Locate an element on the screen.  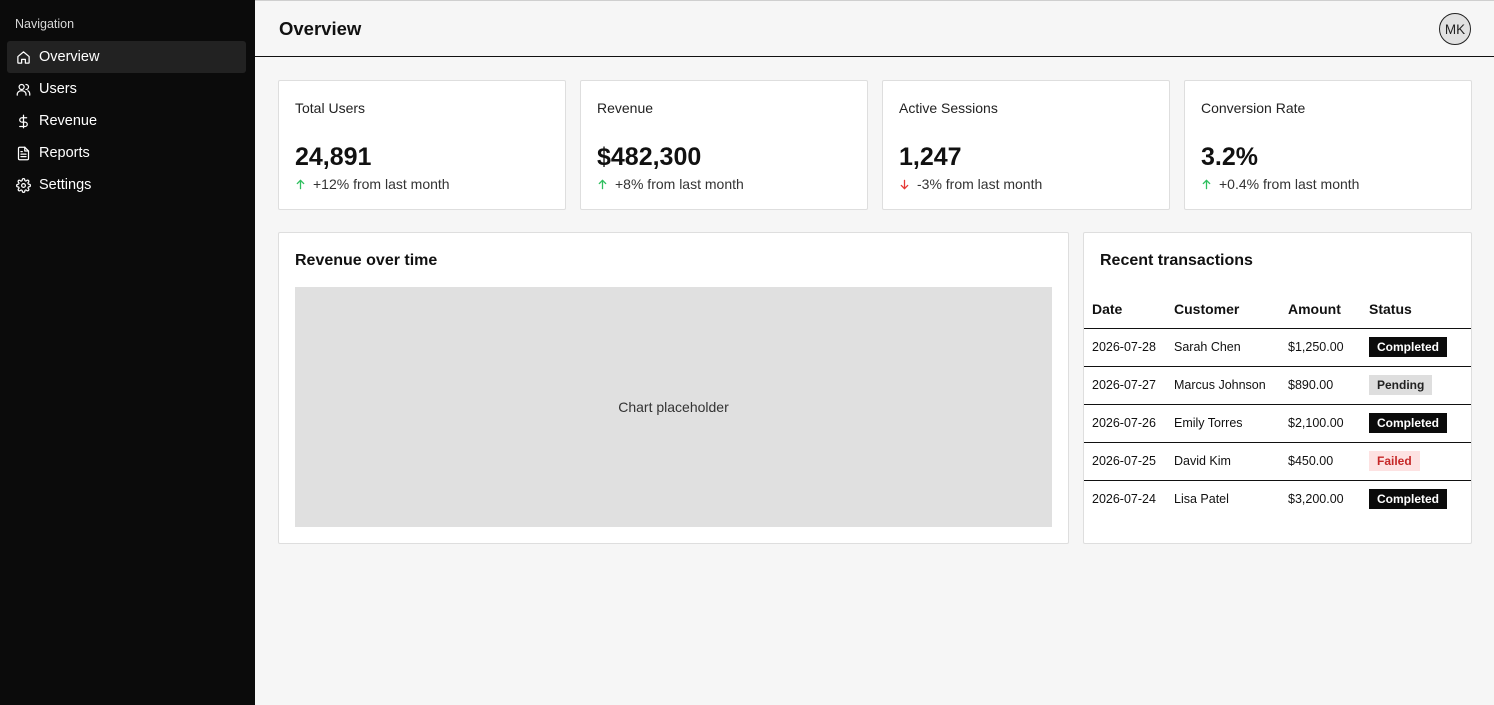
dollar-icon is located at coordinates (23, 121).